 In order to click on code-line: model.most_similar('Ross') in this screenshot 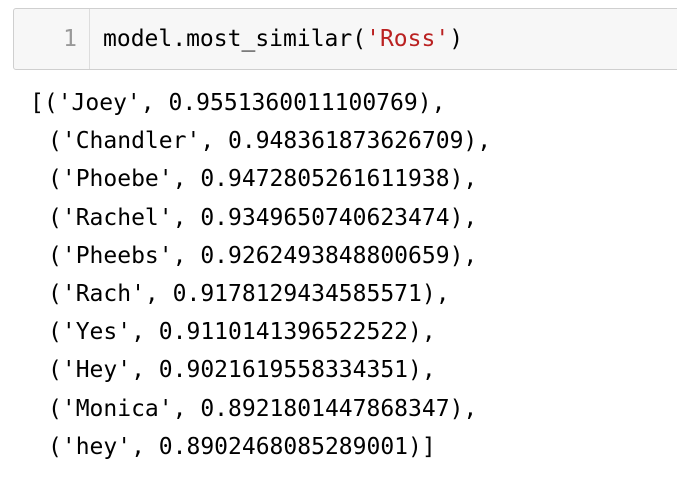, I will do `click(283, 39)`.